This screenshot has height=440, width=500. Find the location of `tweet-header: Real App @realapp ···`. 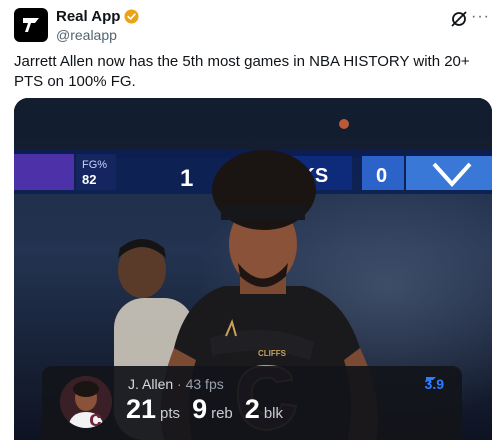

tweet-header: Real App @realapp ··· is located at coordinates (252, 26).